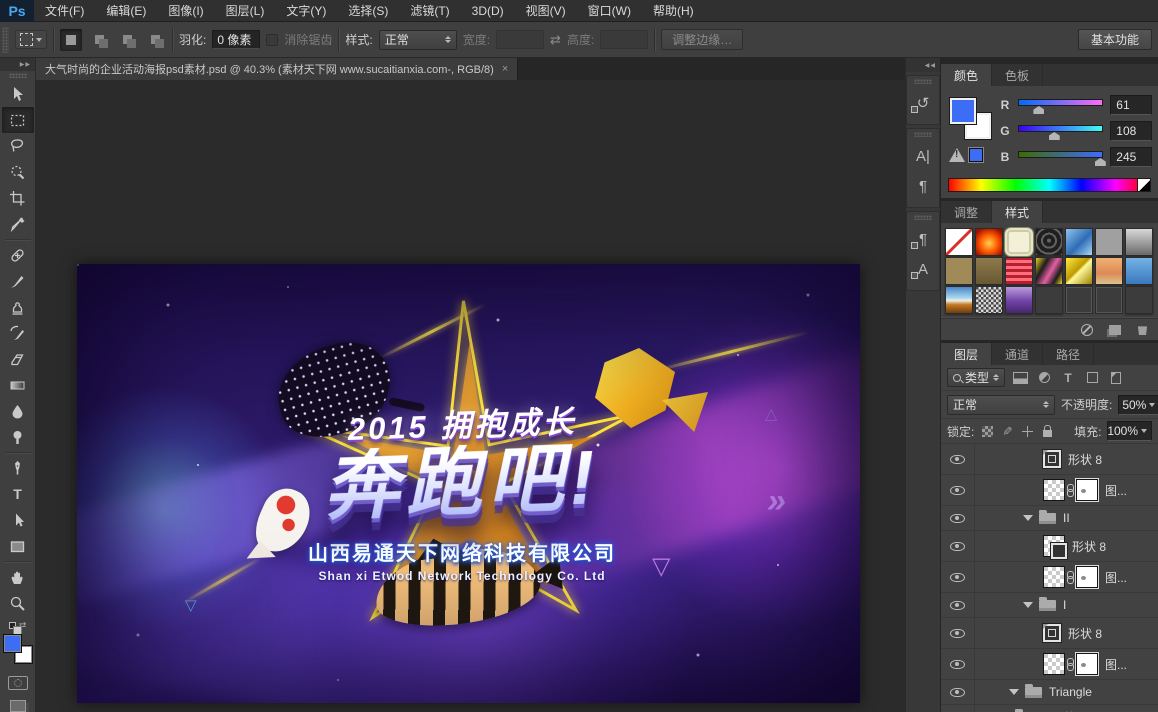 The height and width of the screenshot is (712, 1158). Describe the element at coordinates (1066, 518) in the screenshot. I see `group-name: II` at that location.